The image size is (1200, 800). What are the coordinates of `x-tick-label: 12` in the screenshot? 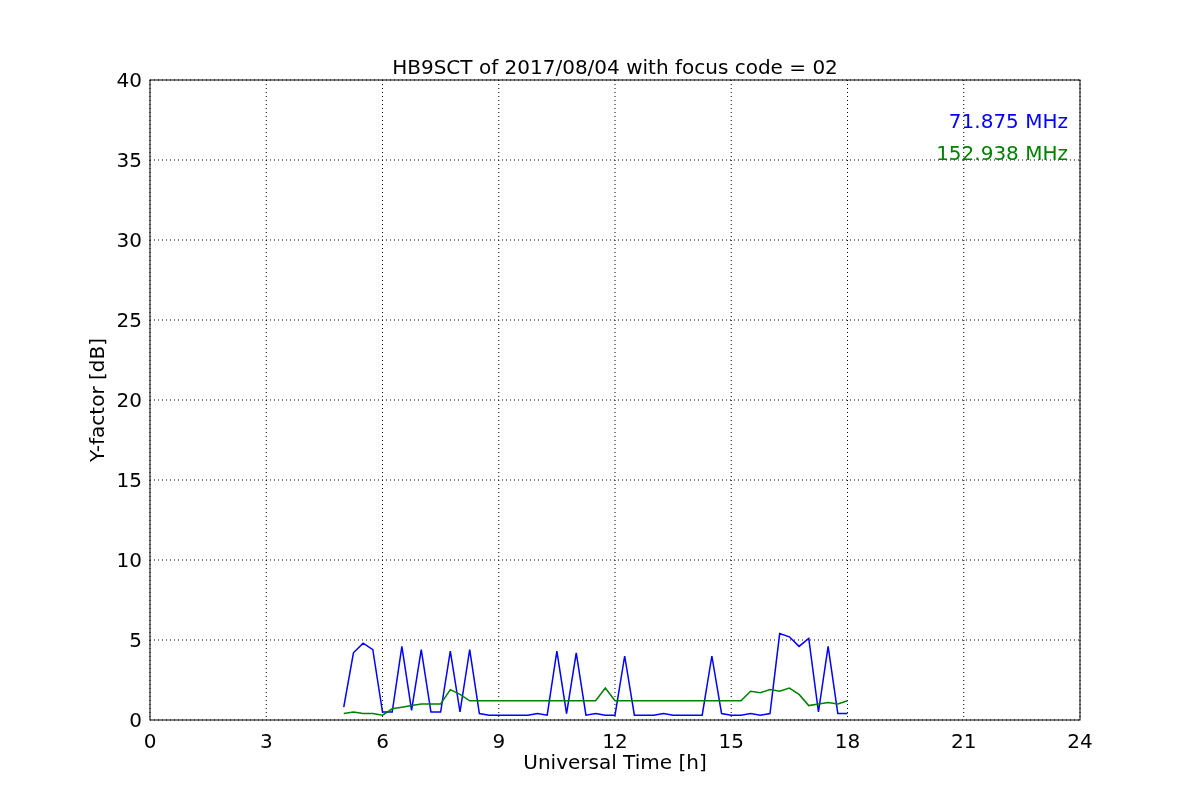 It's located at (615, 741).